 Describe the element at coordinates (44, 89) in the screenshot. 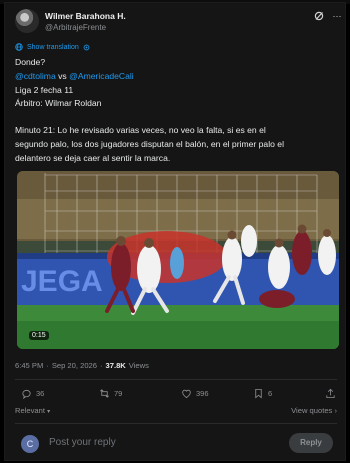

I see `post-line-3: Liga 2 fecha 11` at that location.